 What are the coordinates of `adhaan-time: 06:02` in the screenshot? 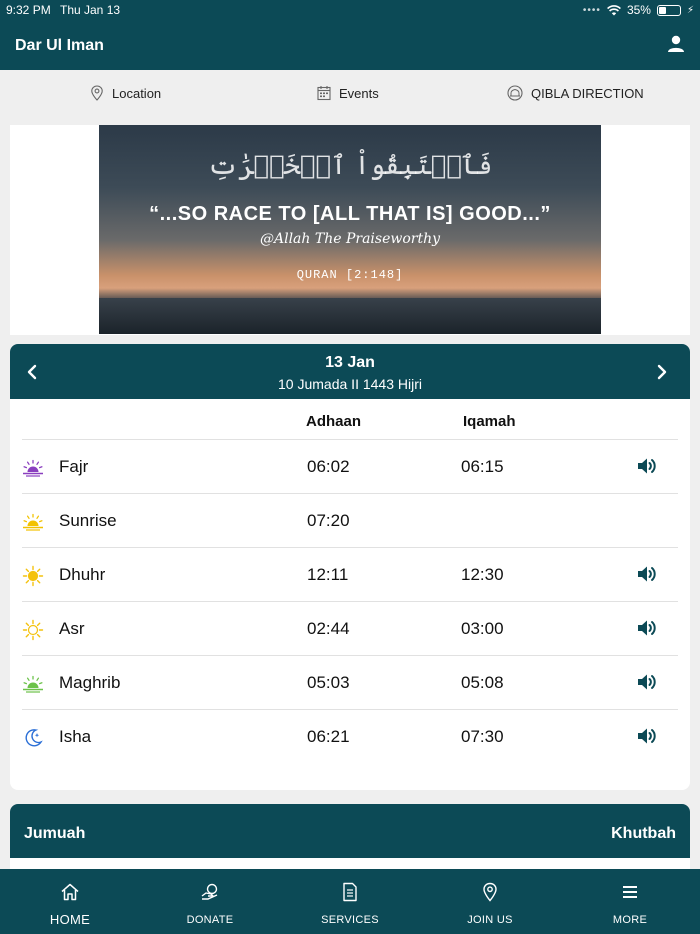 It's located at (328, 466).